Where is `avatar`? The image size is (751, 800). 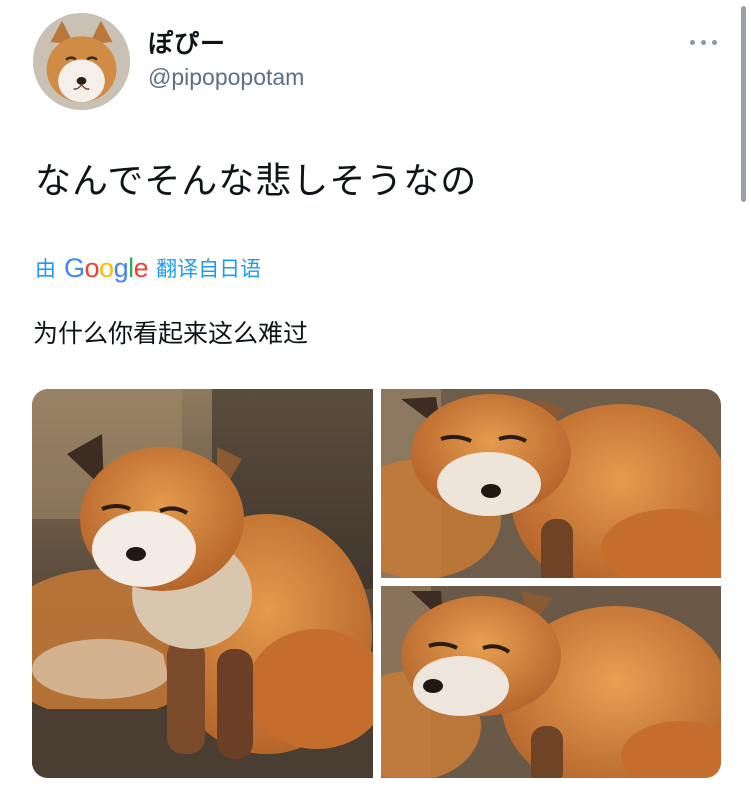
avatar is located at coordinates (81, 61).